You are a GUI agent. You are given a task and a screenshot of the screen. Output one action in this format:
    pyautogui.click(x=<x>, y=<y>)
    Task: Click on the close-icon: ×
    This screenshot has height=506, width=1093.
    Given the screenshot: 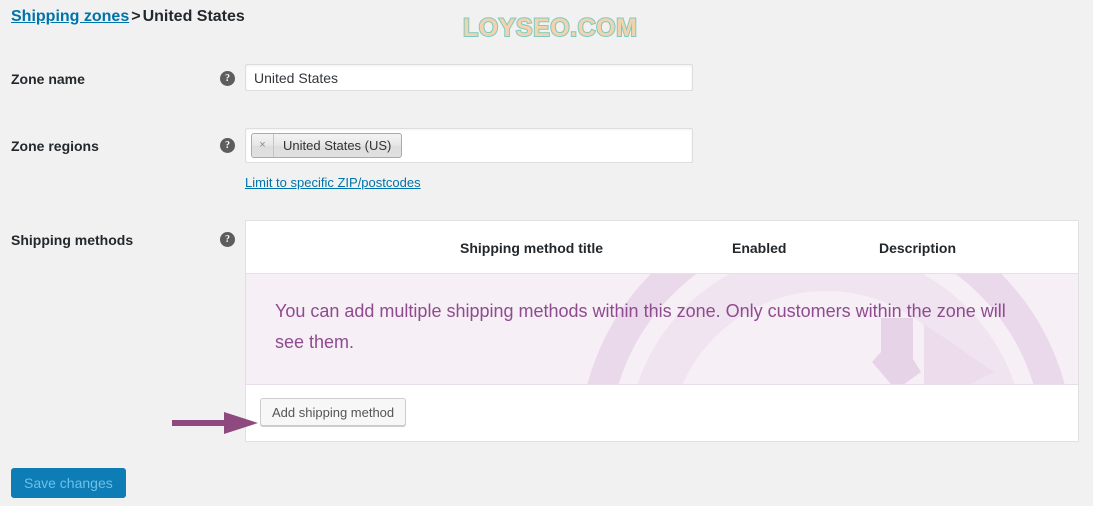 What is the action you would take?
    pyautogui.click(x=263, y=145)
    